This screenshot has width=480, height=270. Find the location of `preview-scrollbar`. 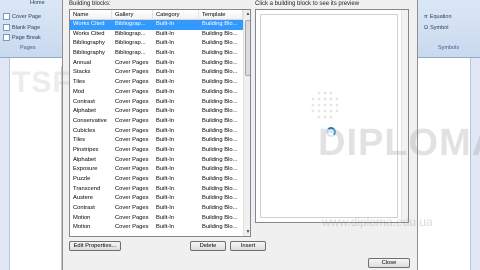

preview-scrollbar is located at coordinates (404, 116).